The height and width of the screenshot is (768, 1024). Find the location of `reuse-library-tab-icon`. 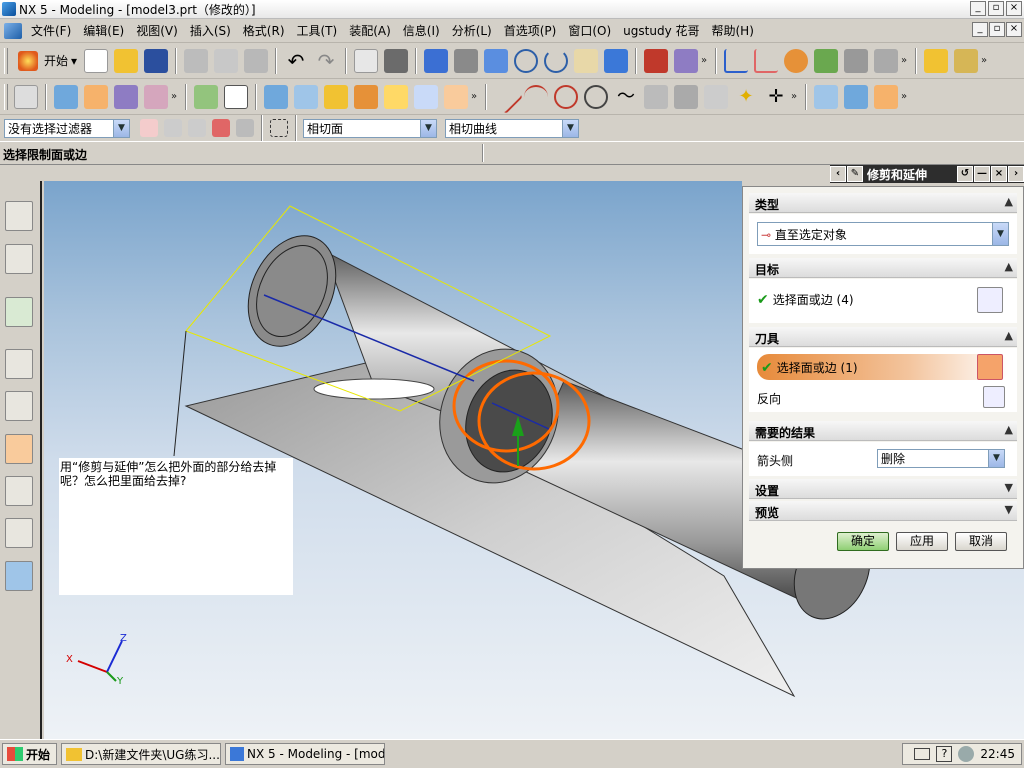

reuse-library-tab-icon is located at coordinates (19, 406).